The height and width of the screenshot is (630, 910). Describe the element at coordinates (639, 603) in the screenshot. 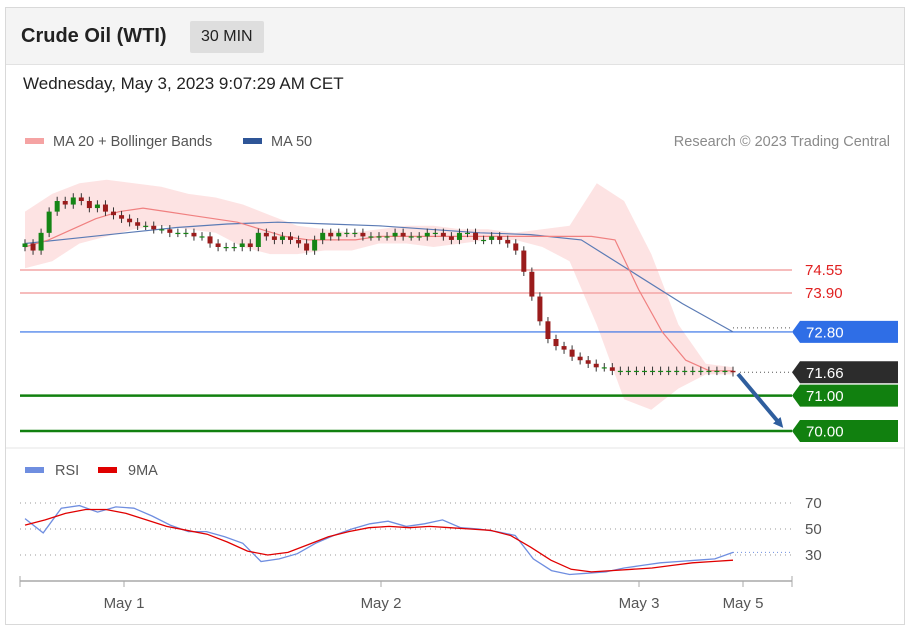

I see `x-tick-label: May 3` at that location.